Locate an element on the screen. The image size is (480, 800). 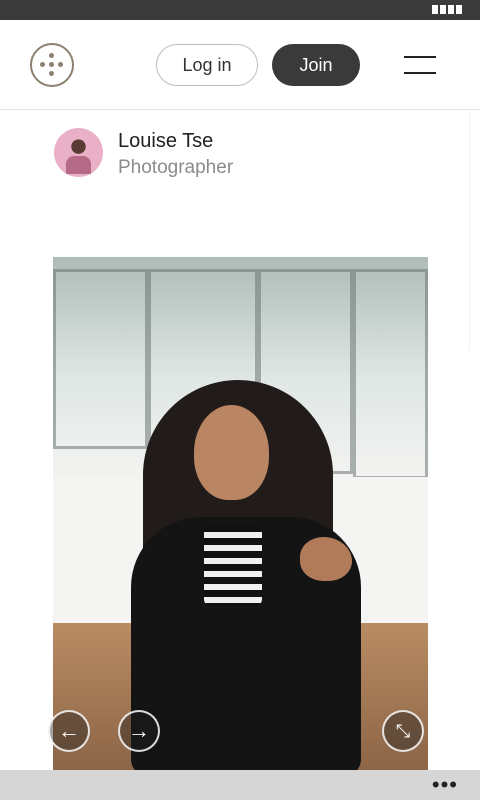
side-divider is located at coordinates (469, 230).